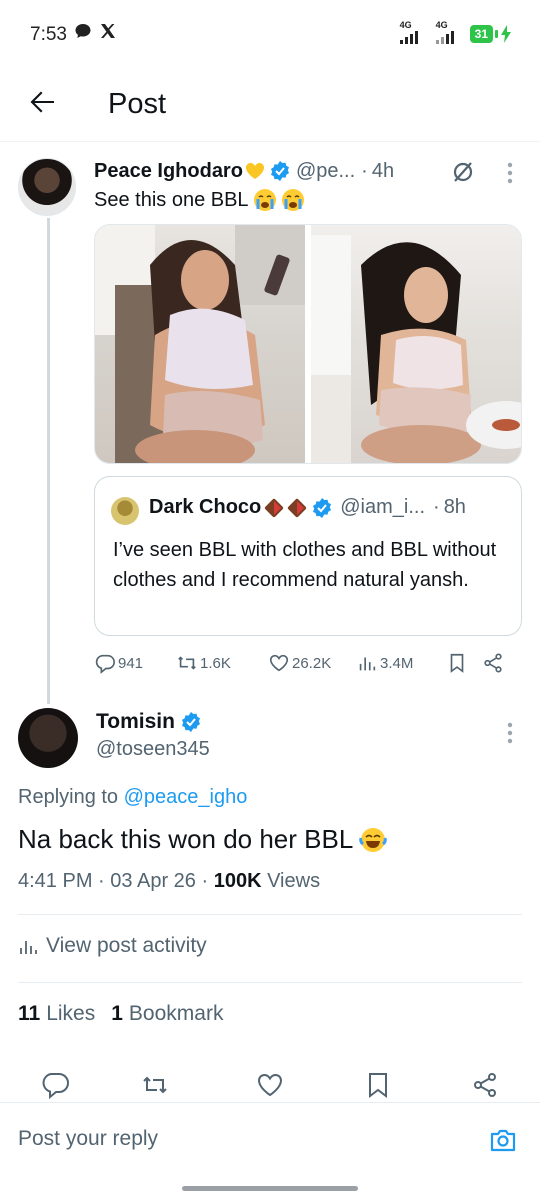  I want to click on like-button: 26.2K, so click(312, 663).